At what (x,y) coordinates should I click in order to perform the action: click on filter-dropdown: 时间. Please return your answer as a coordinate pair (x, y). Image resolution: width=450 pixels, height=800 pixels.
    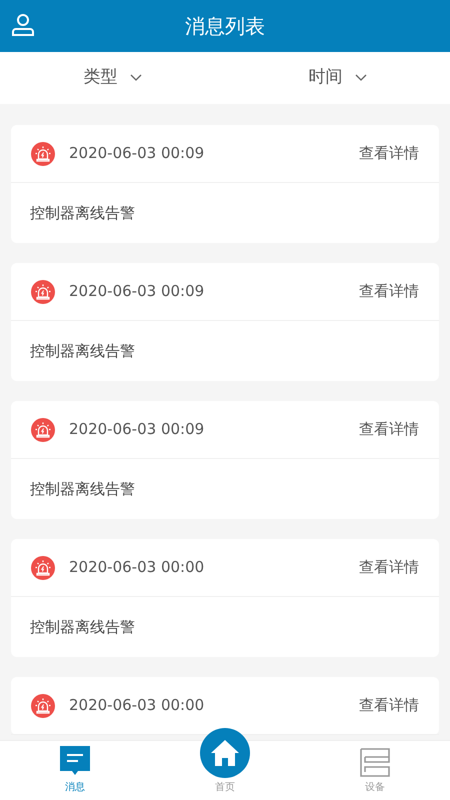
    Looking at the image, I should click on (337, 78).